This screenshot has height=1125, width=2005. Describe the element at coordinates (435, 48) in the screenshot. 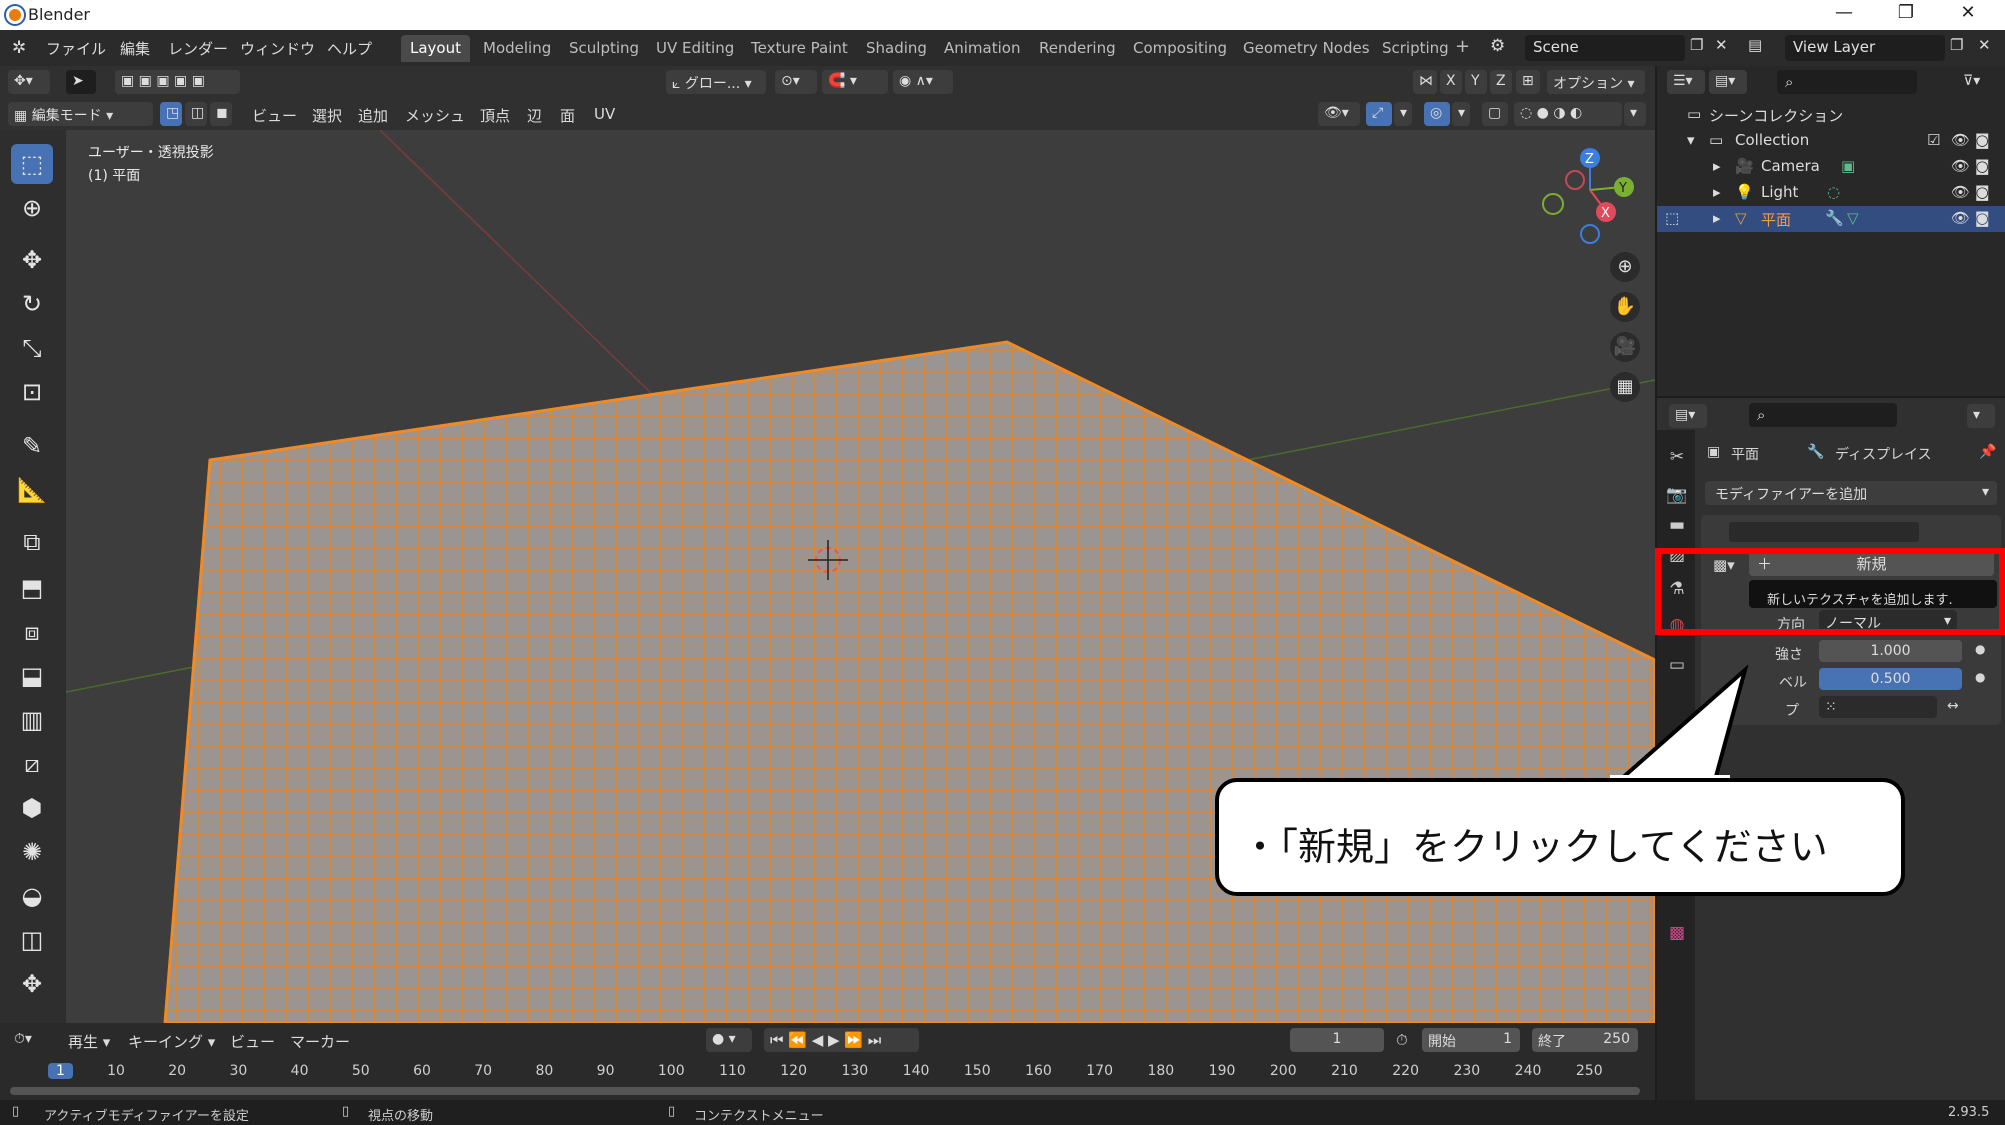

I see `tab-layout: Layout` at that location.